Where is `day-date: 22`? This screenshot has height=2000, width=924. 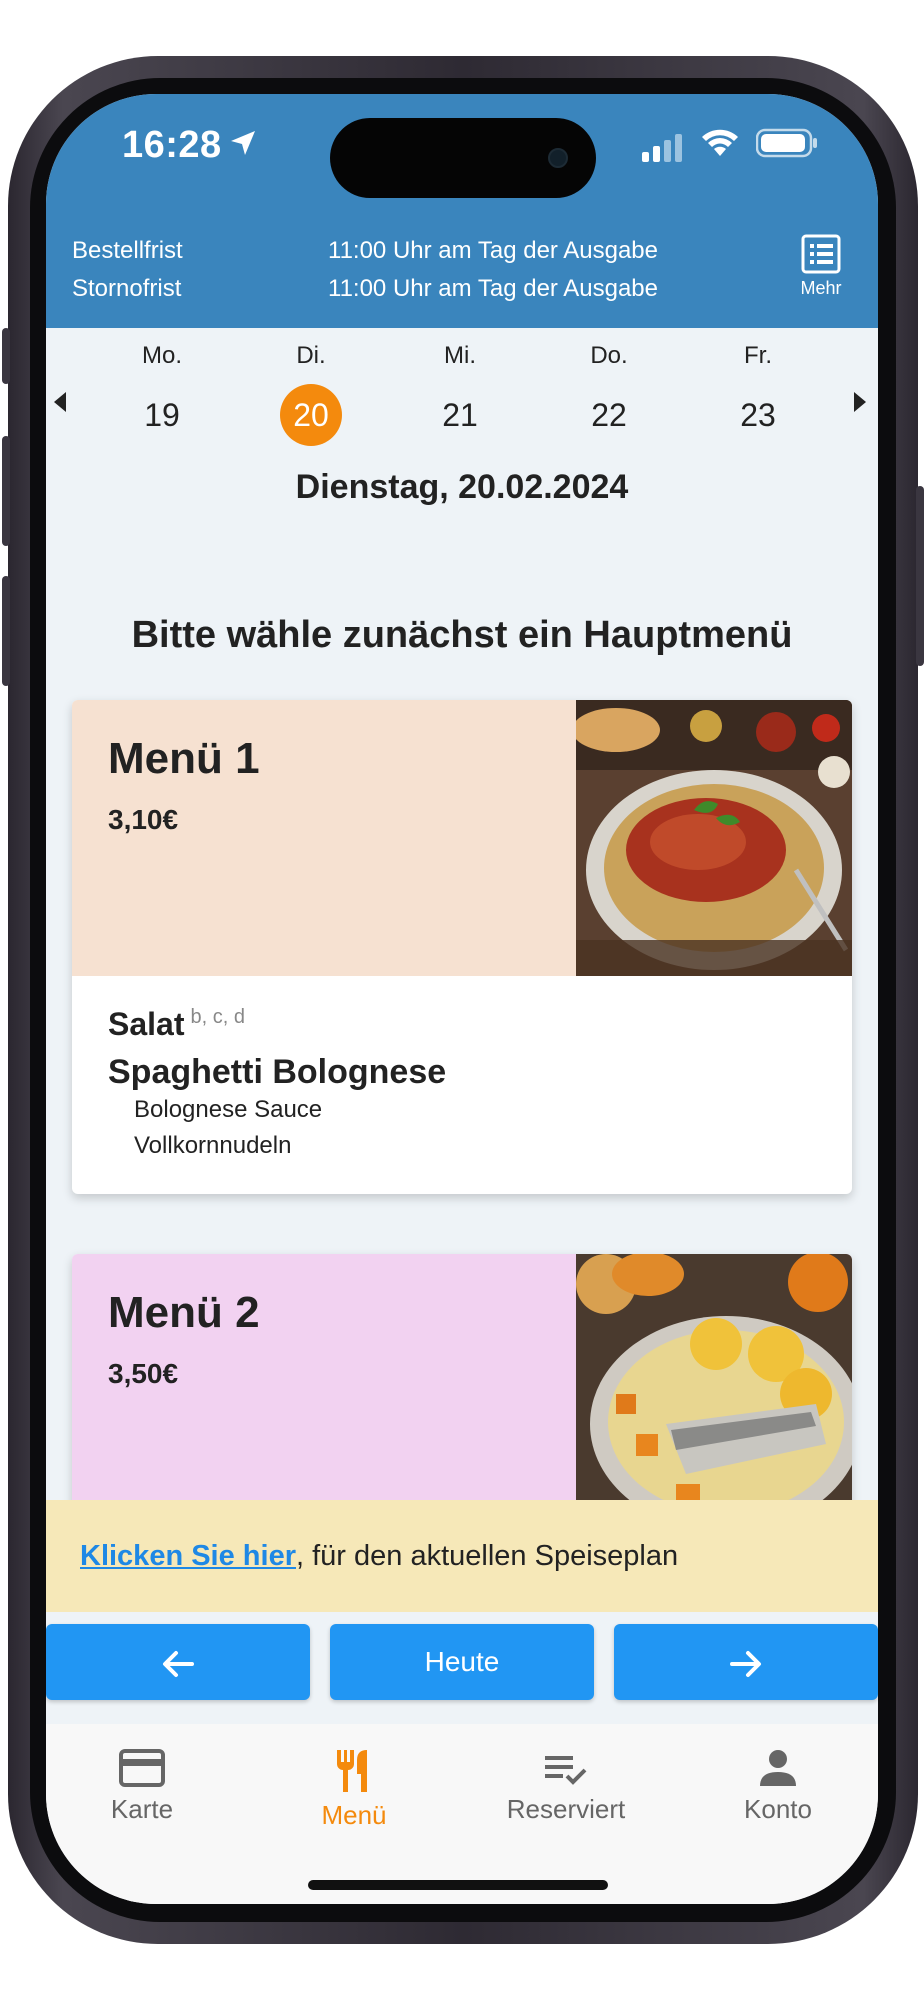 day-date: 22 is located at coordinates (609, 415).